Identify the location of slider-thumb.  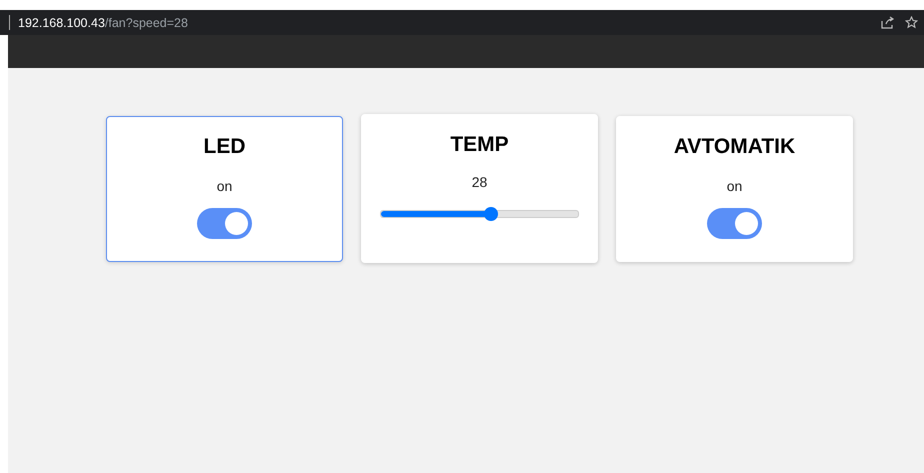
(491, 214).